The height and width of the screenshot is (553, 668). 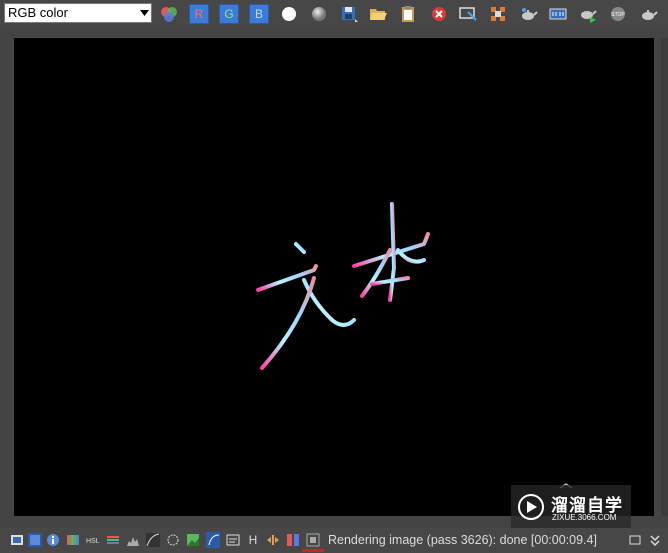 What do you see at coordinates (334, 14) in the screenshot?
I see `vfb-toolbar: RGB color R G B STOP` at bounding box center [334, 14].